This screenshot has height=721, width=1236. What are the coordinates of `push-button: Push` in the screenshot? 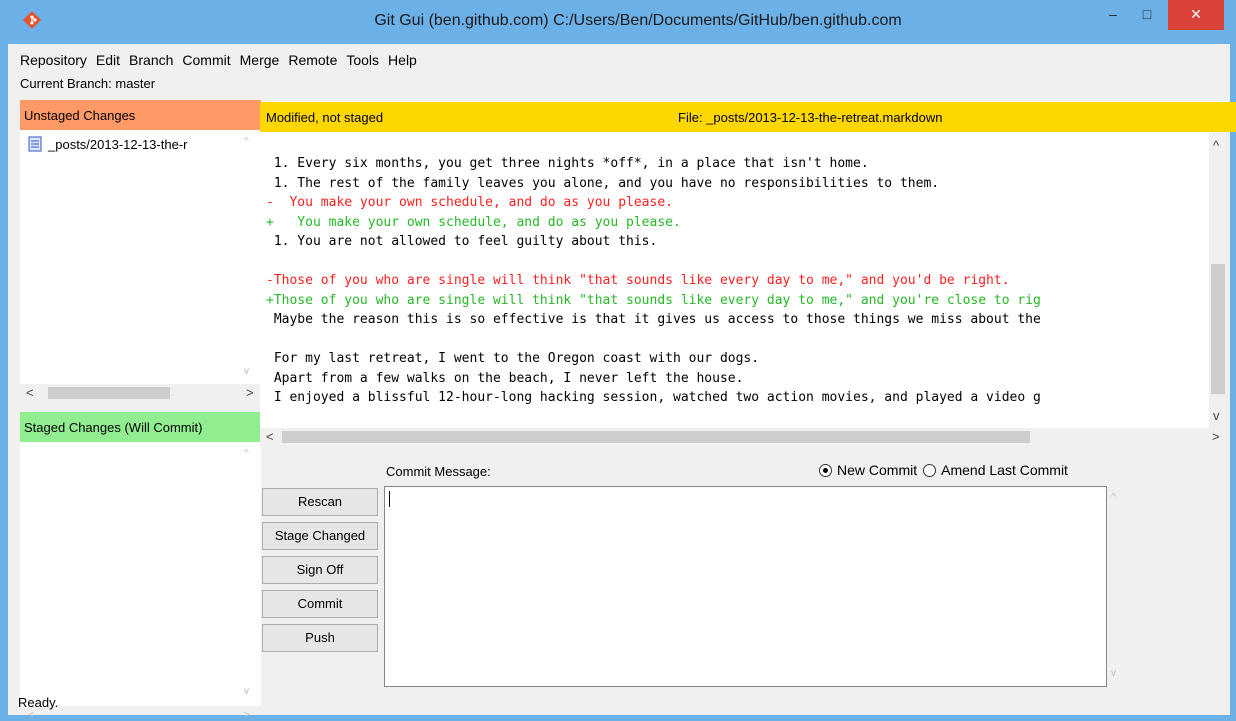 It's located at (320, 638).